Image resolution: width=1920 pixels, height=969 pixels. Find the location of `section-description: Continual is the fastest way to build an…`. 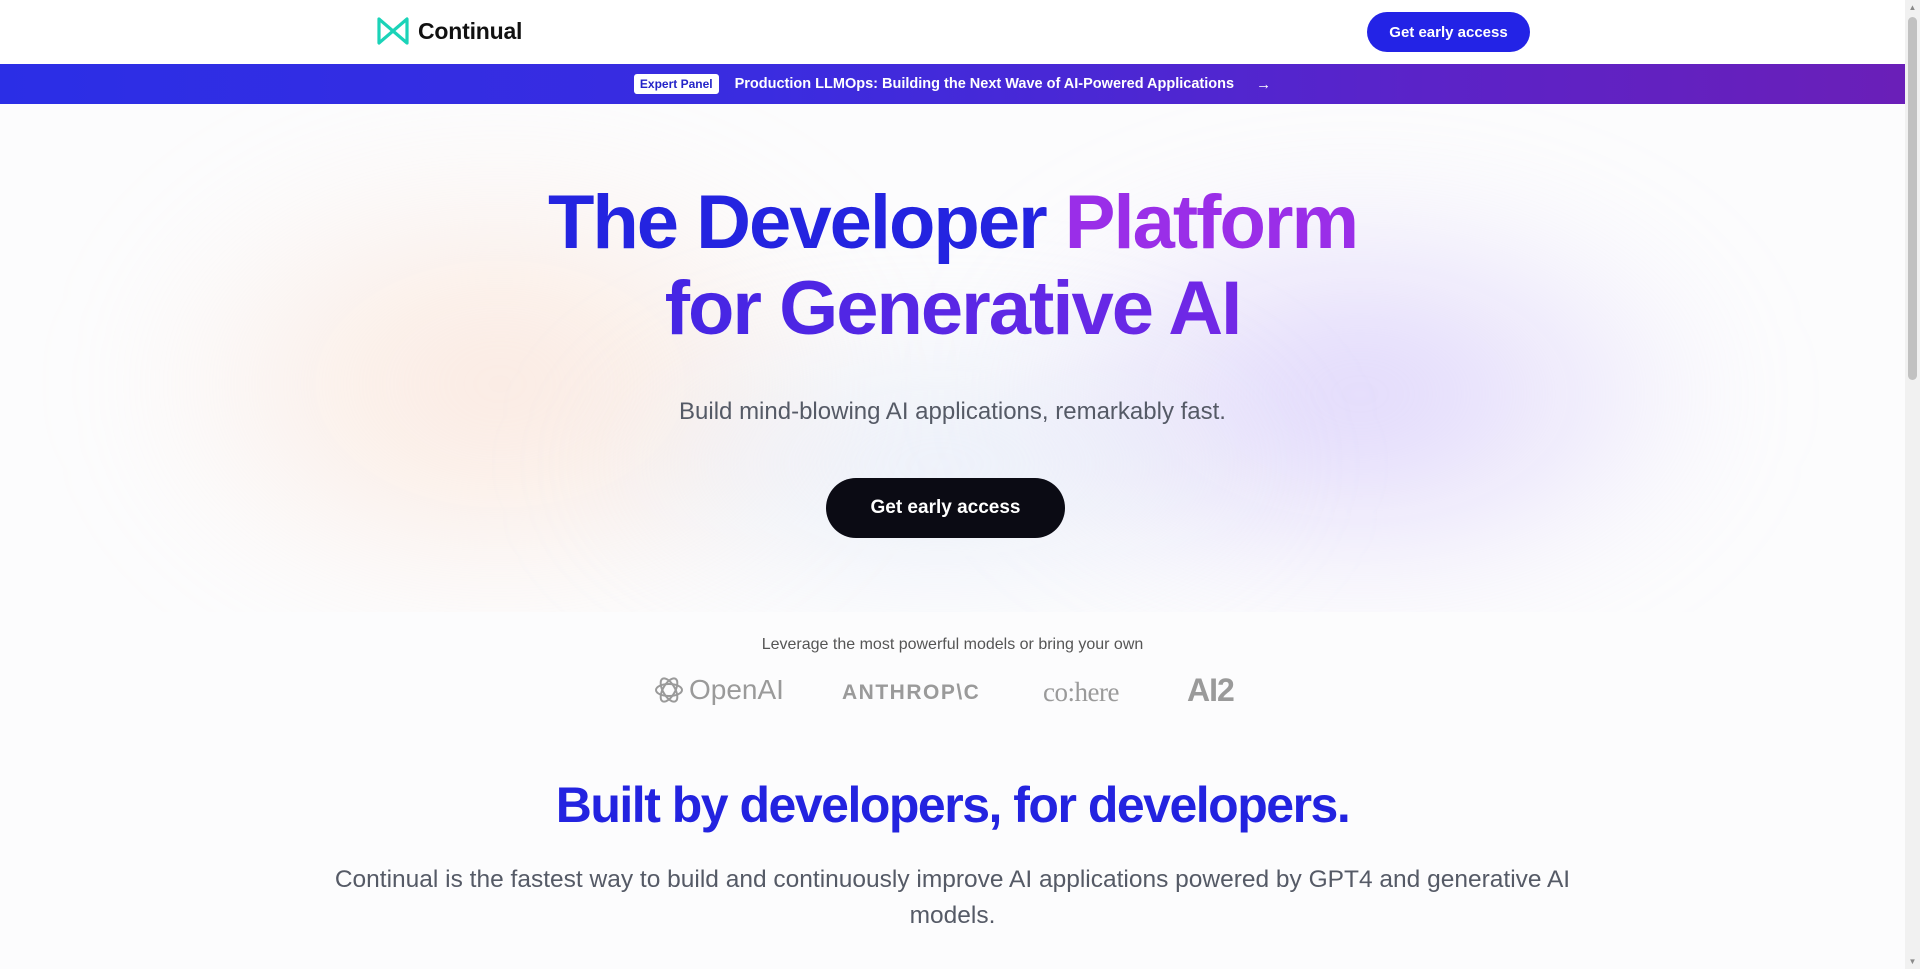

section-description: Continual is the fastest way to build an… is located at coordinates (952, 897).